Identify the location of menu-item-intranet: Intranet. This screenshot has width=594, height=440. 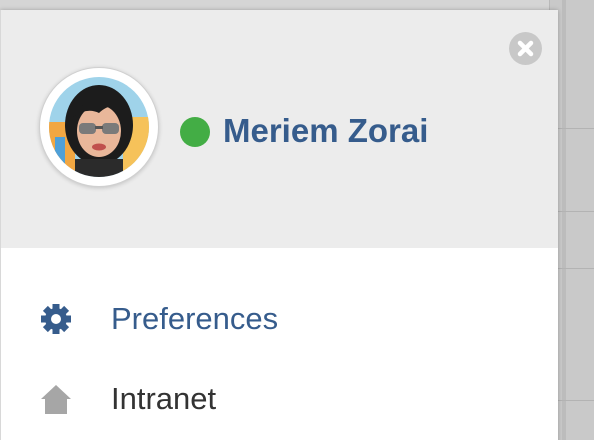
(271, 398).